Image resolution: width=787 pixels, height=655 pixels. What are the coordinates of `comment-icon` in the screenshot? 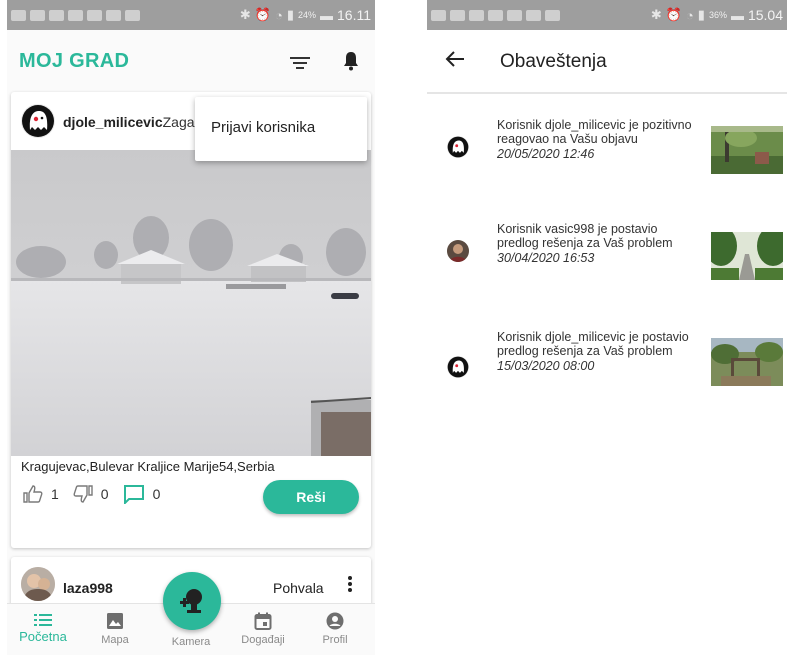 It's located at (134, 494).